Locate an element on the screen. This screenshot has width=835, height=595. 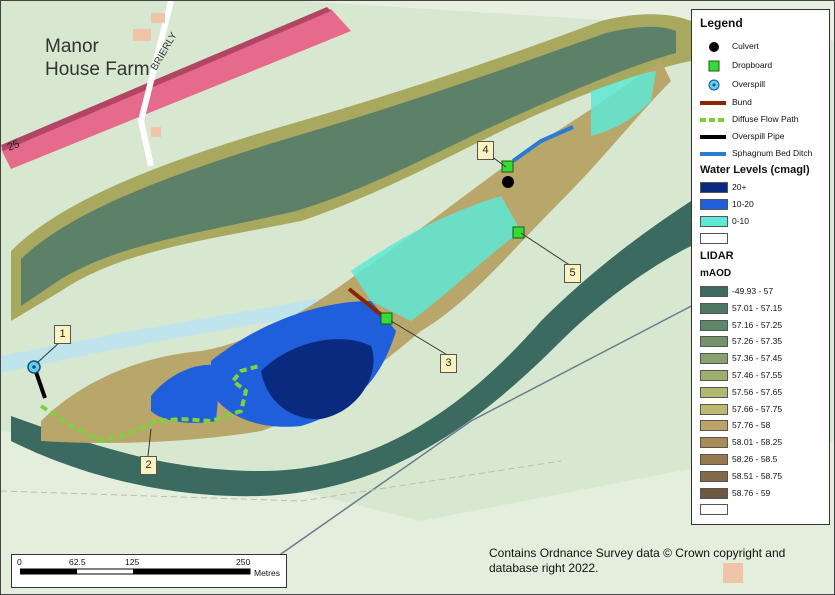
legend-item-dropboard: Dropboard is located at coordinates (762, 66).